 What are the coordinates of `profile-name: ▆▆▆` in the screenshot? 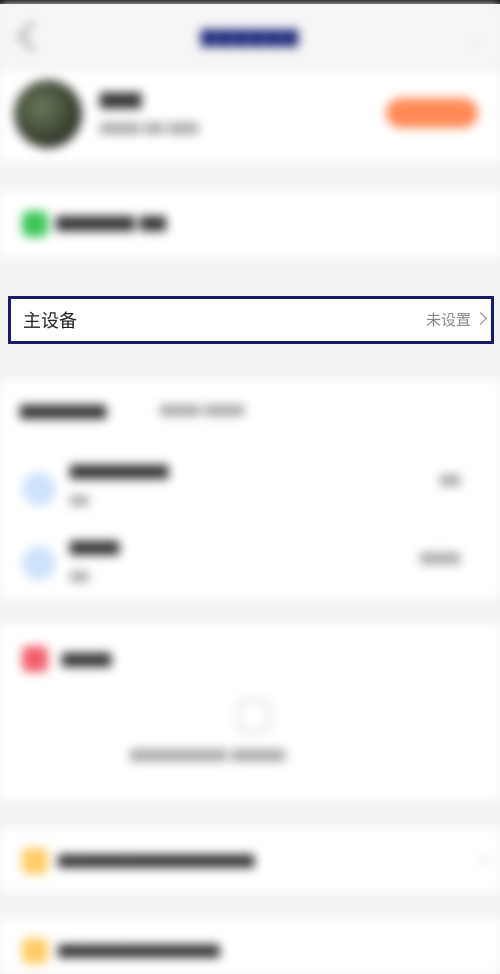 It's located at (121, 98).